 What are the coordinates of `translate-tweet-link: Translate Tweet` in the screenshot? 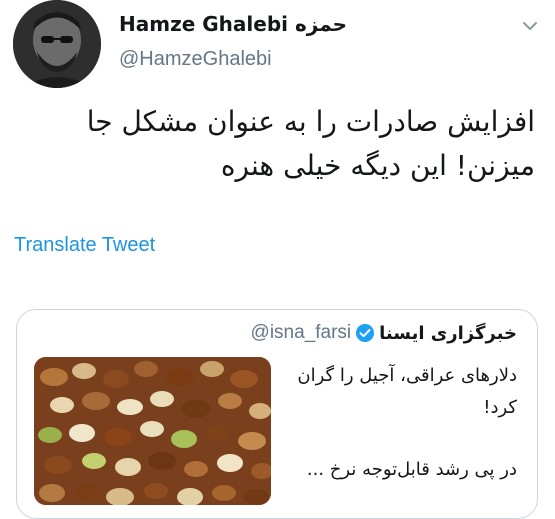 It's located at (84, 245).